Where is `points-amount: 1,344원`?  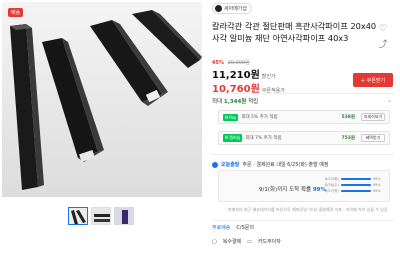
points-amount: 1,344원 is located at coordinates (235, 102).